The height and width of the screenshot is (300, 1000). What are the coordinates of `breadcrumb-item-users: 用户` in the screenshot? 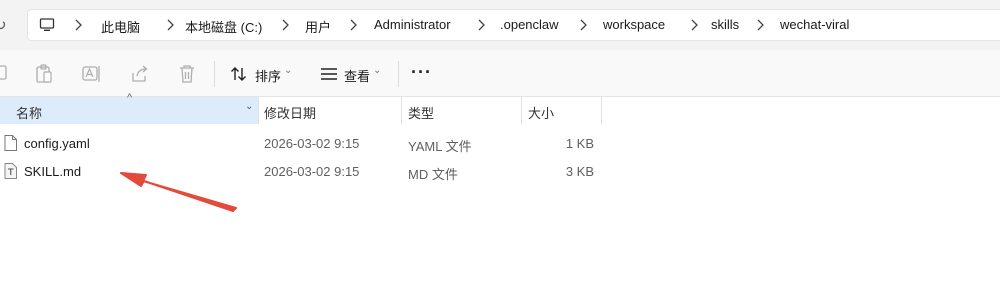 It's located at (318, 26).